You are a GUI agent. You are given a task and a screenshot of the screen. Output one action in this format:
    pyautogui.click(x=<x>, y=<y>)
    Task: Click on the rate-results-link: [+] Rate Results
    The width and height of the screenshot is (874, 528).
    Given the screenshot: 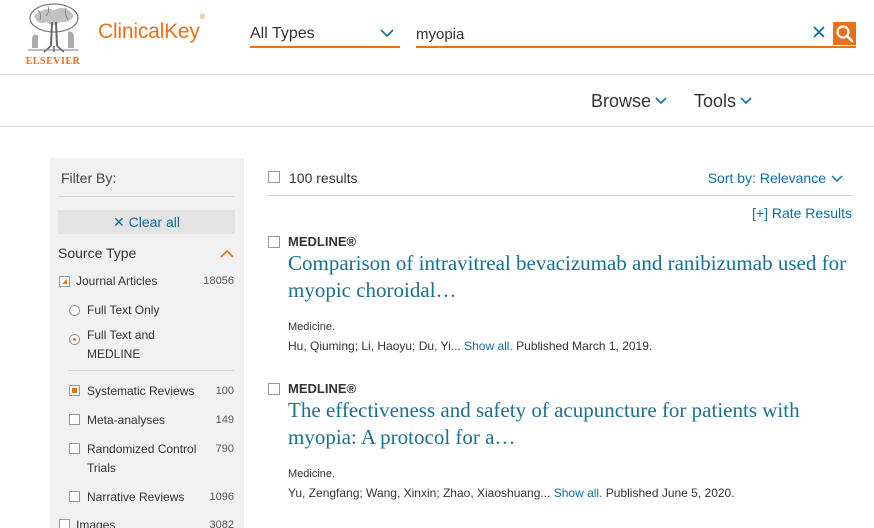 What is the action you would take?
    pyautogui.click(x=802, y=213)
    